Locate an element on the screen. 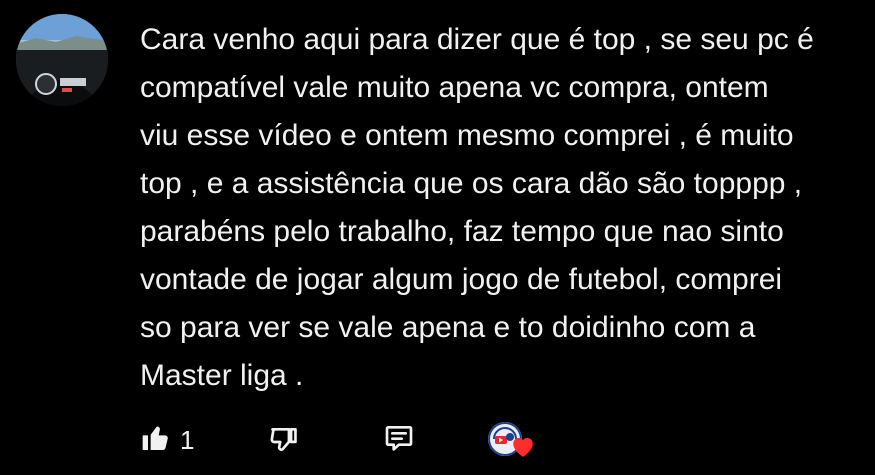 This screenshot has width=875, height=475. dislike-button is located at coordinates (284, 440).